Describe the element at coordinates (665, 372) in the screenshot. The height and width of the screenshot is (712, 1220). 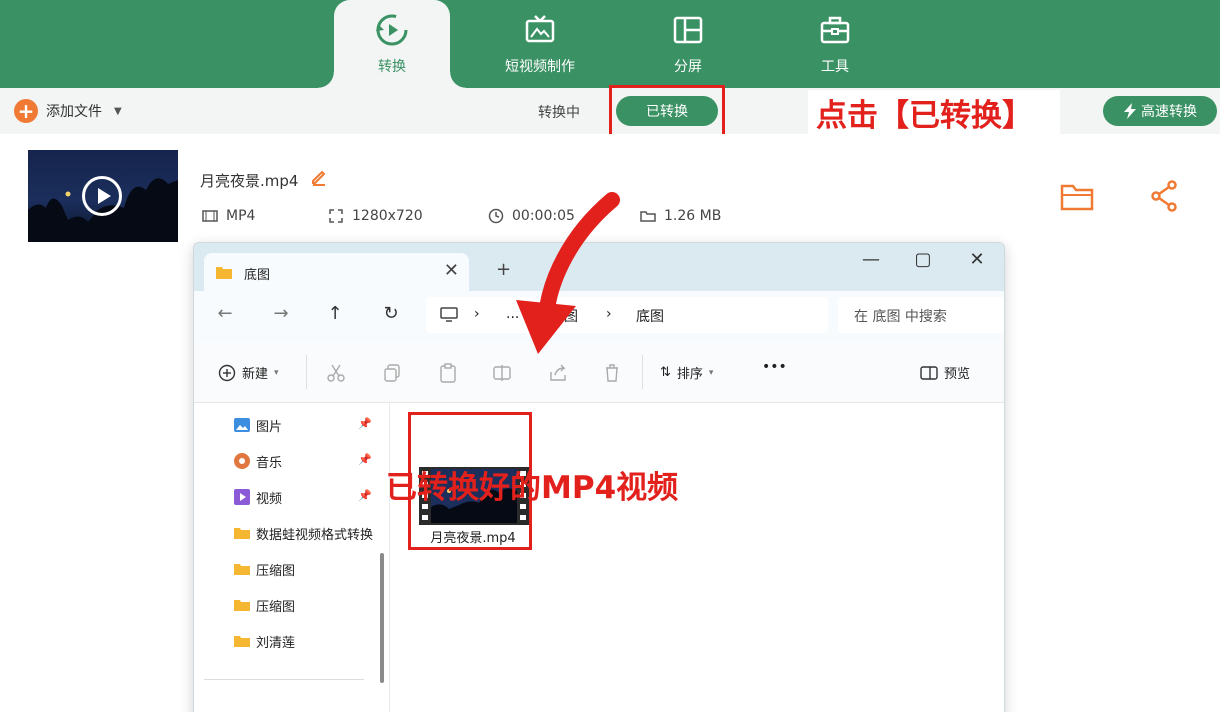
I see `sort-icon: ⇅` at that location.